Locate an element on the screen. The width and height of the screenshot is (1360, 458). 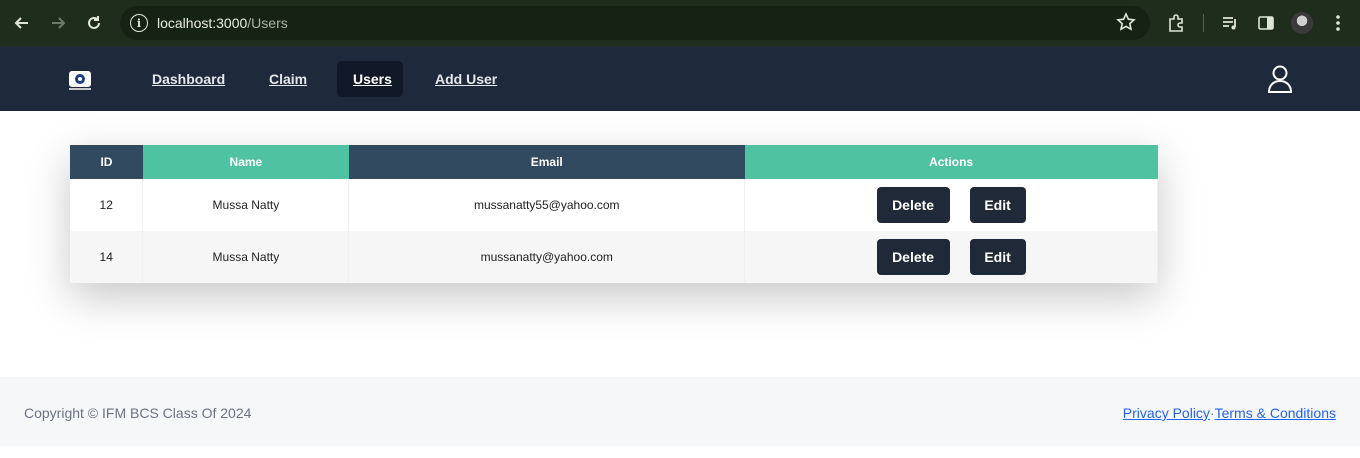
url-text: localhost:3000/Users is located at coordinates (222, 23).